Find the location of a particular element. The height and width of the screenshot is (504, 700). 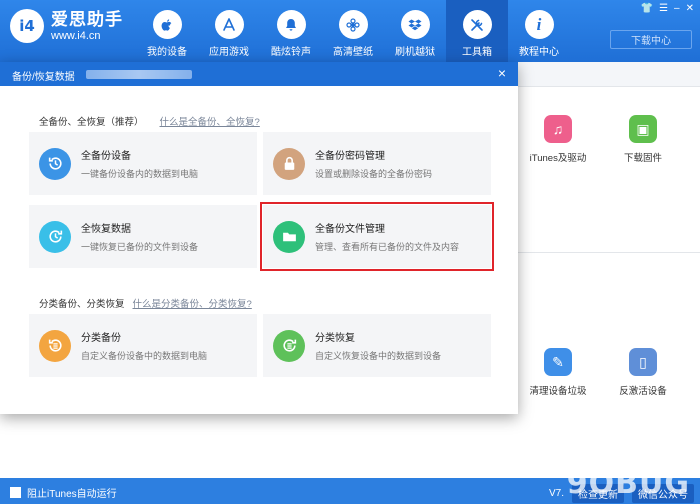

nav-label: 刷机越狱 is located at coordinates (415, 52).